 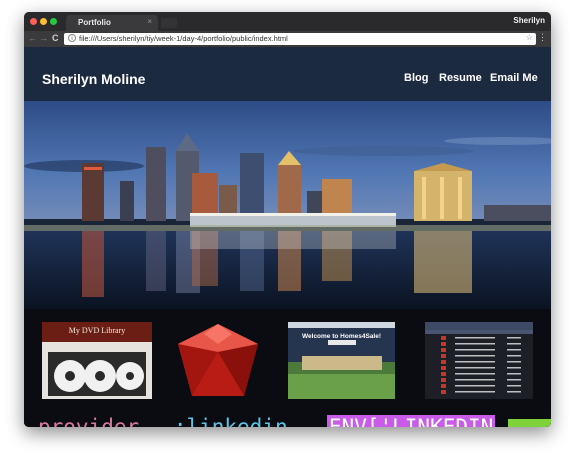 I want to click on code-snippet-strip: provider :linkedin, ENV['LINKEDIN, so click(x=294, y=421).